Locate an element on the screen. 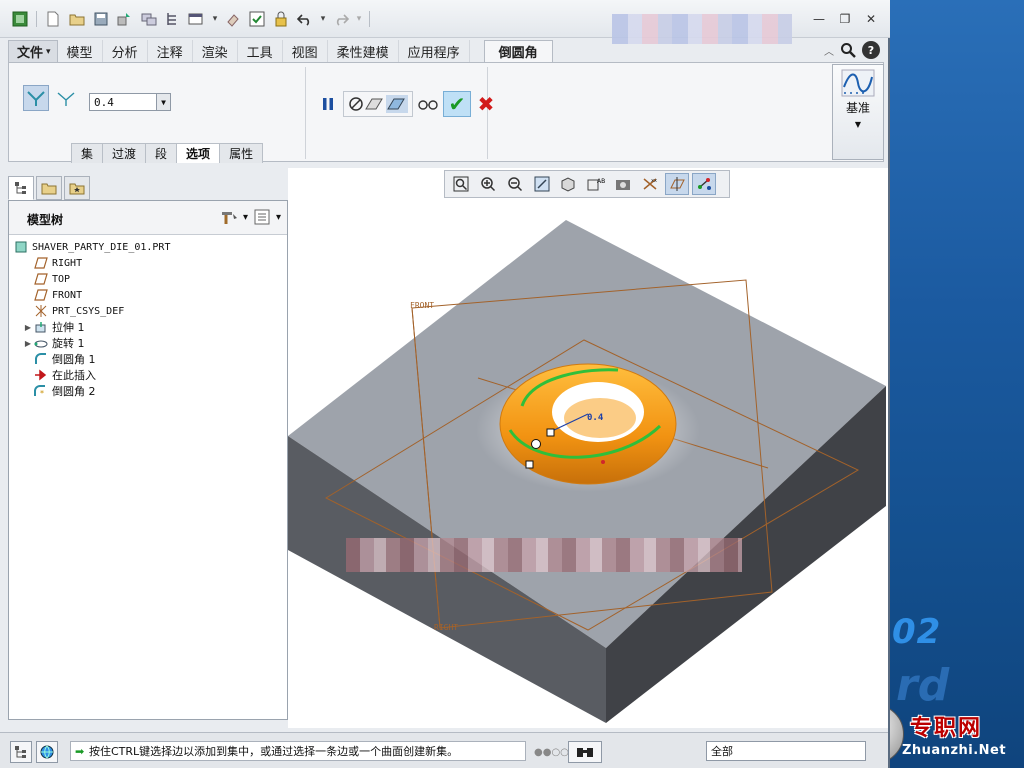  tab-sets: 集 is located at coordinates (87, 153).